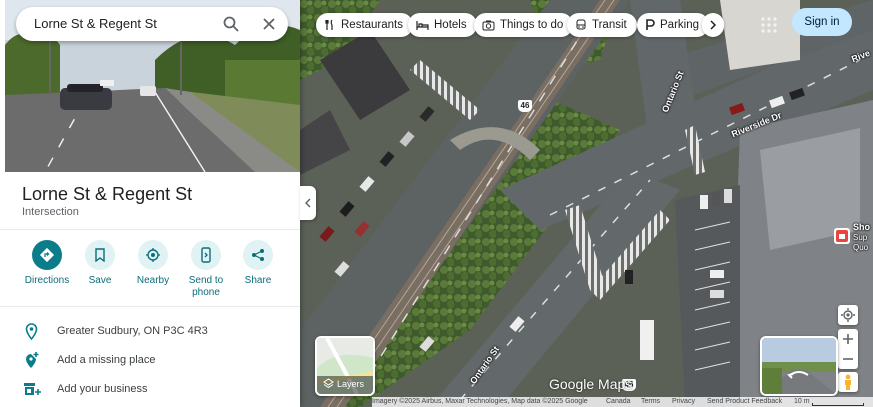 This screenshot has height=407, width=873. Describe the element at coordinates (591, 384) in the screenshot. I see `google-maps-logo: Google Maps` at that location.